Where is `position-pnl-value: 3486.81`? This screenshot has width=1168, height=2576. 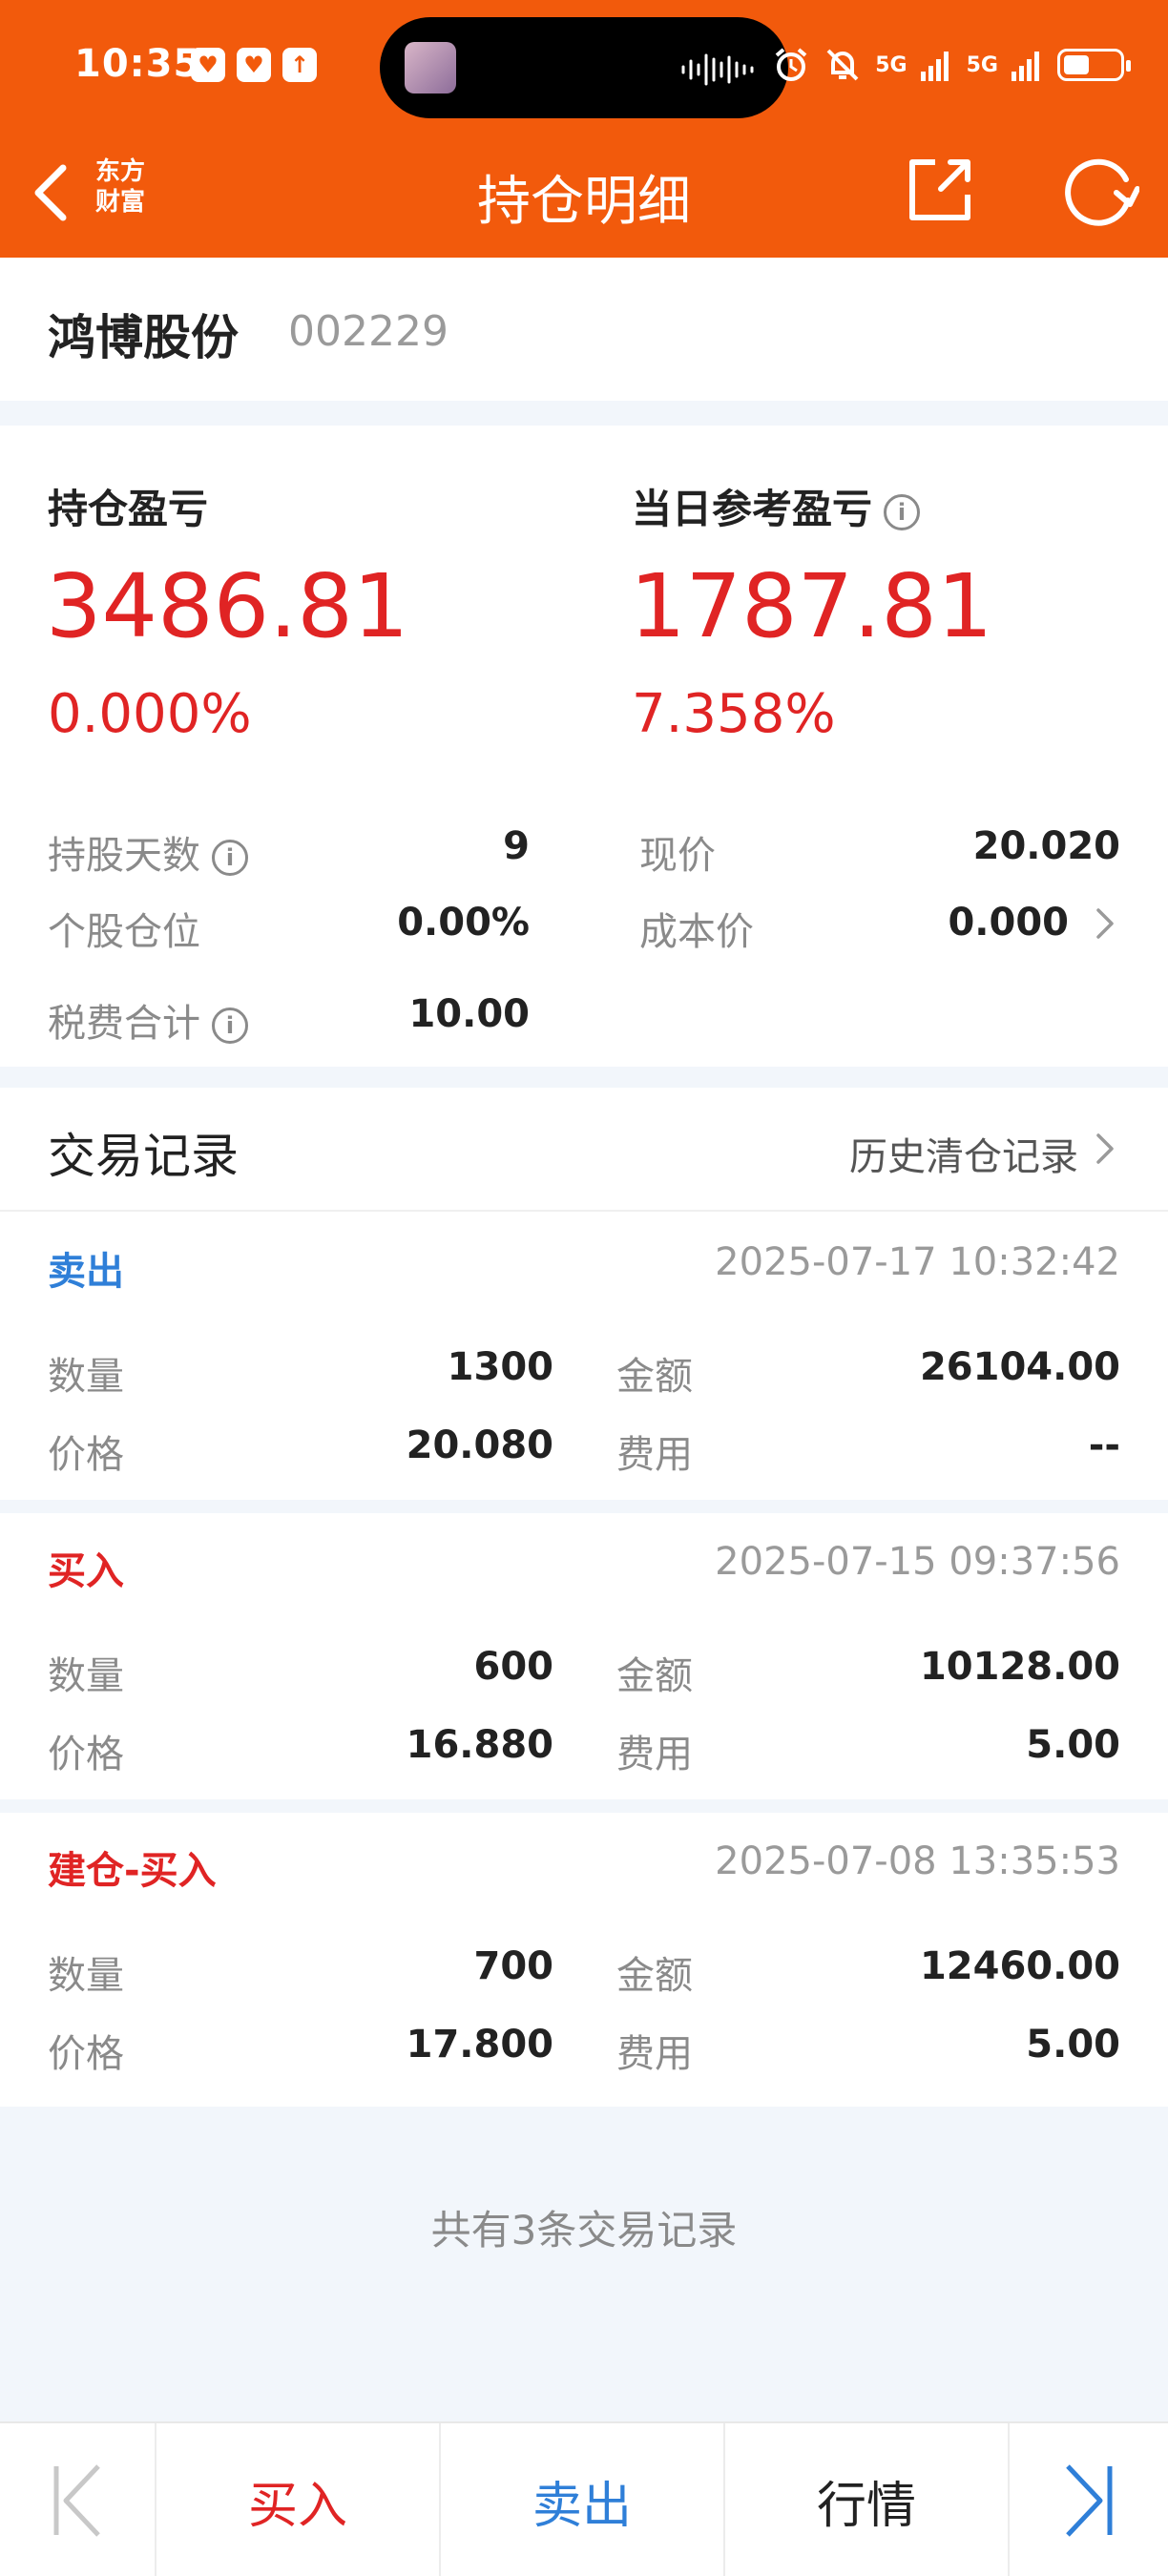 position-pnl-value: 3486.81 is located at coordinates (227, 606).